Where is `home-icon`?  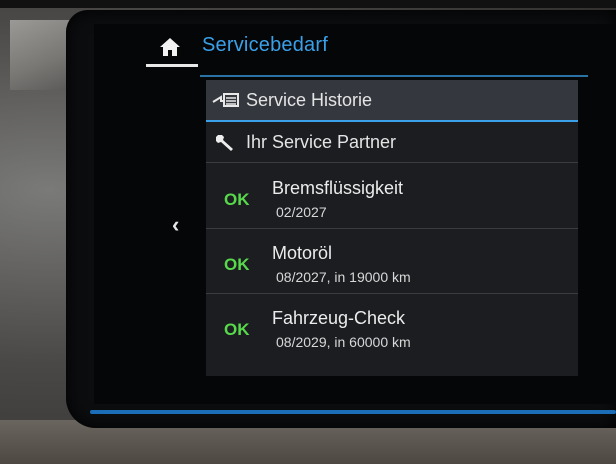 home-icon is located at coordinates (170, 47).